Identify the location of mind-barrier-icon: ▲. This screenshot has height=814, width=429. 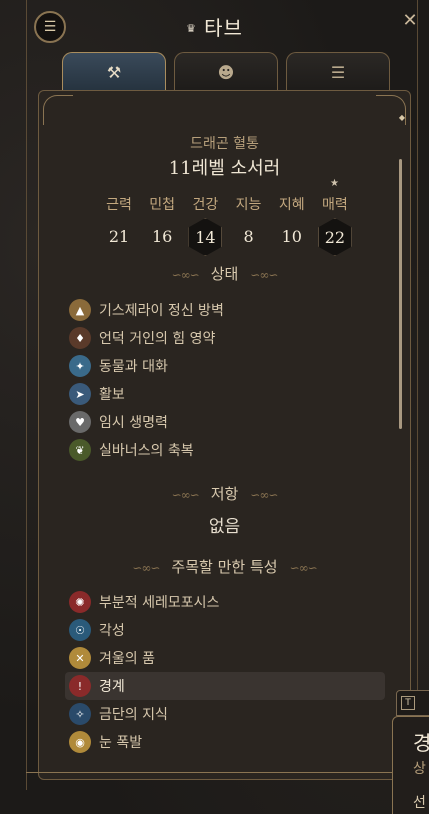
(80, 310).